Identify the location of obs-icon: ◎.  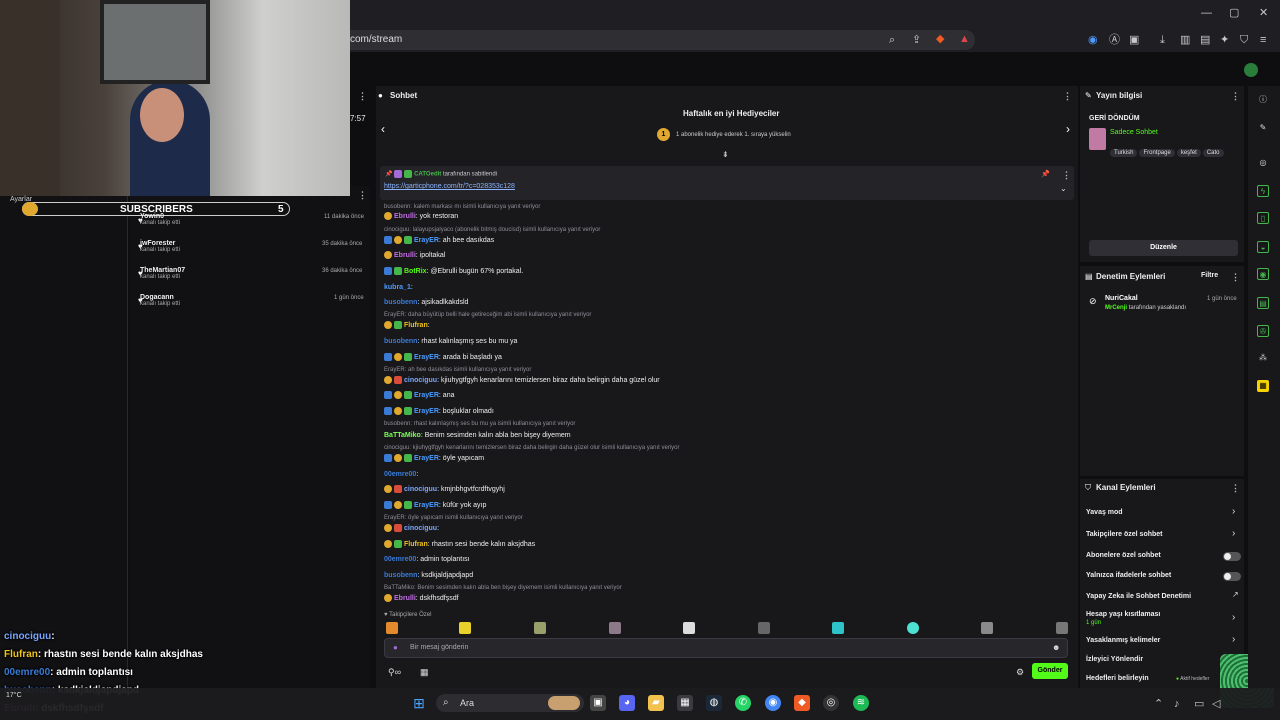
(831, 703).